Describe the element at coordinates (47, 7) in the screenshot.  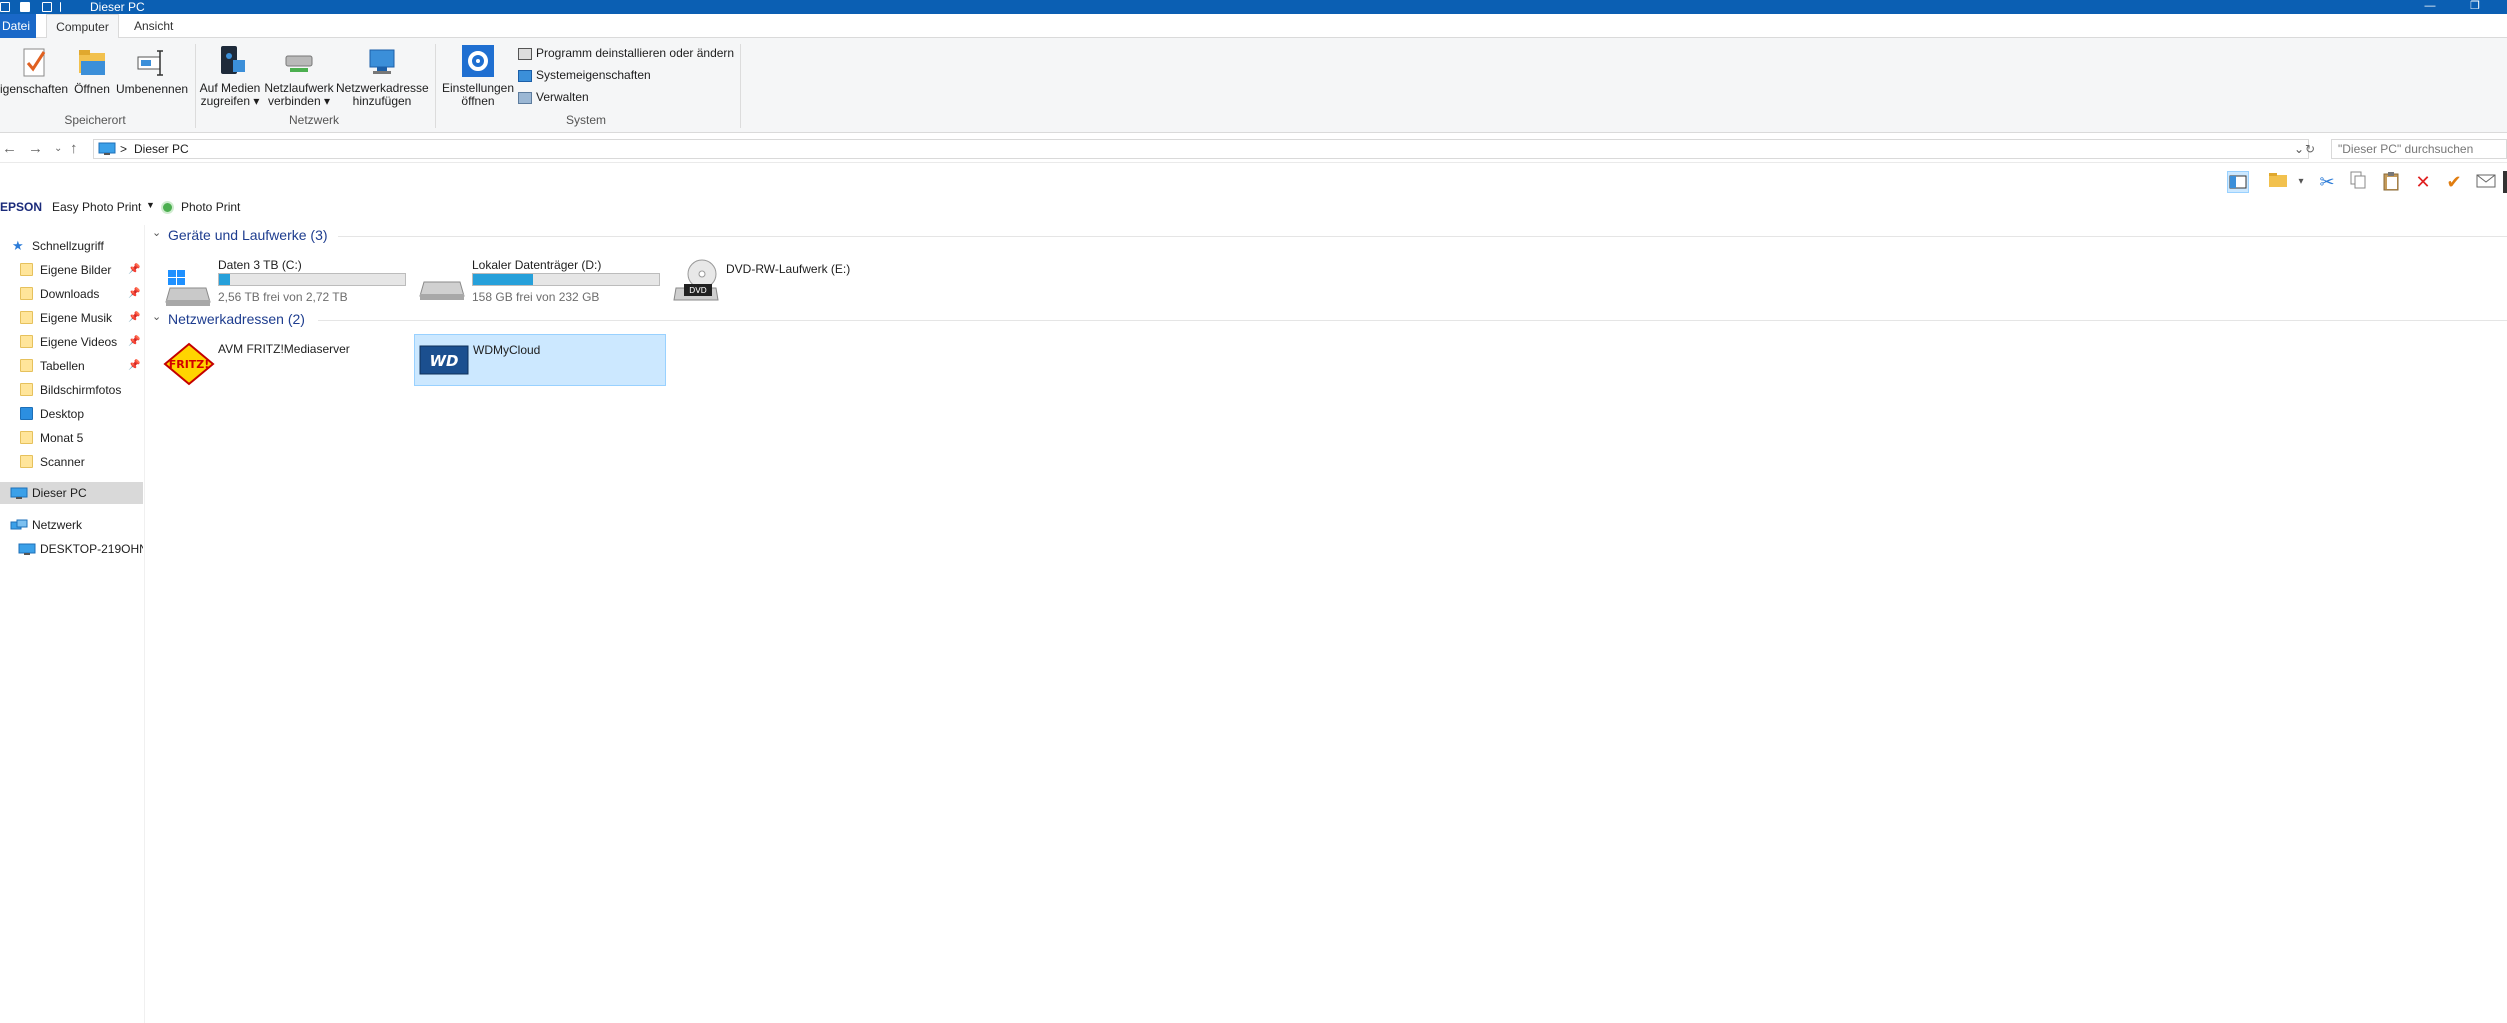
I see `new-folder-quick-icon` at that location.